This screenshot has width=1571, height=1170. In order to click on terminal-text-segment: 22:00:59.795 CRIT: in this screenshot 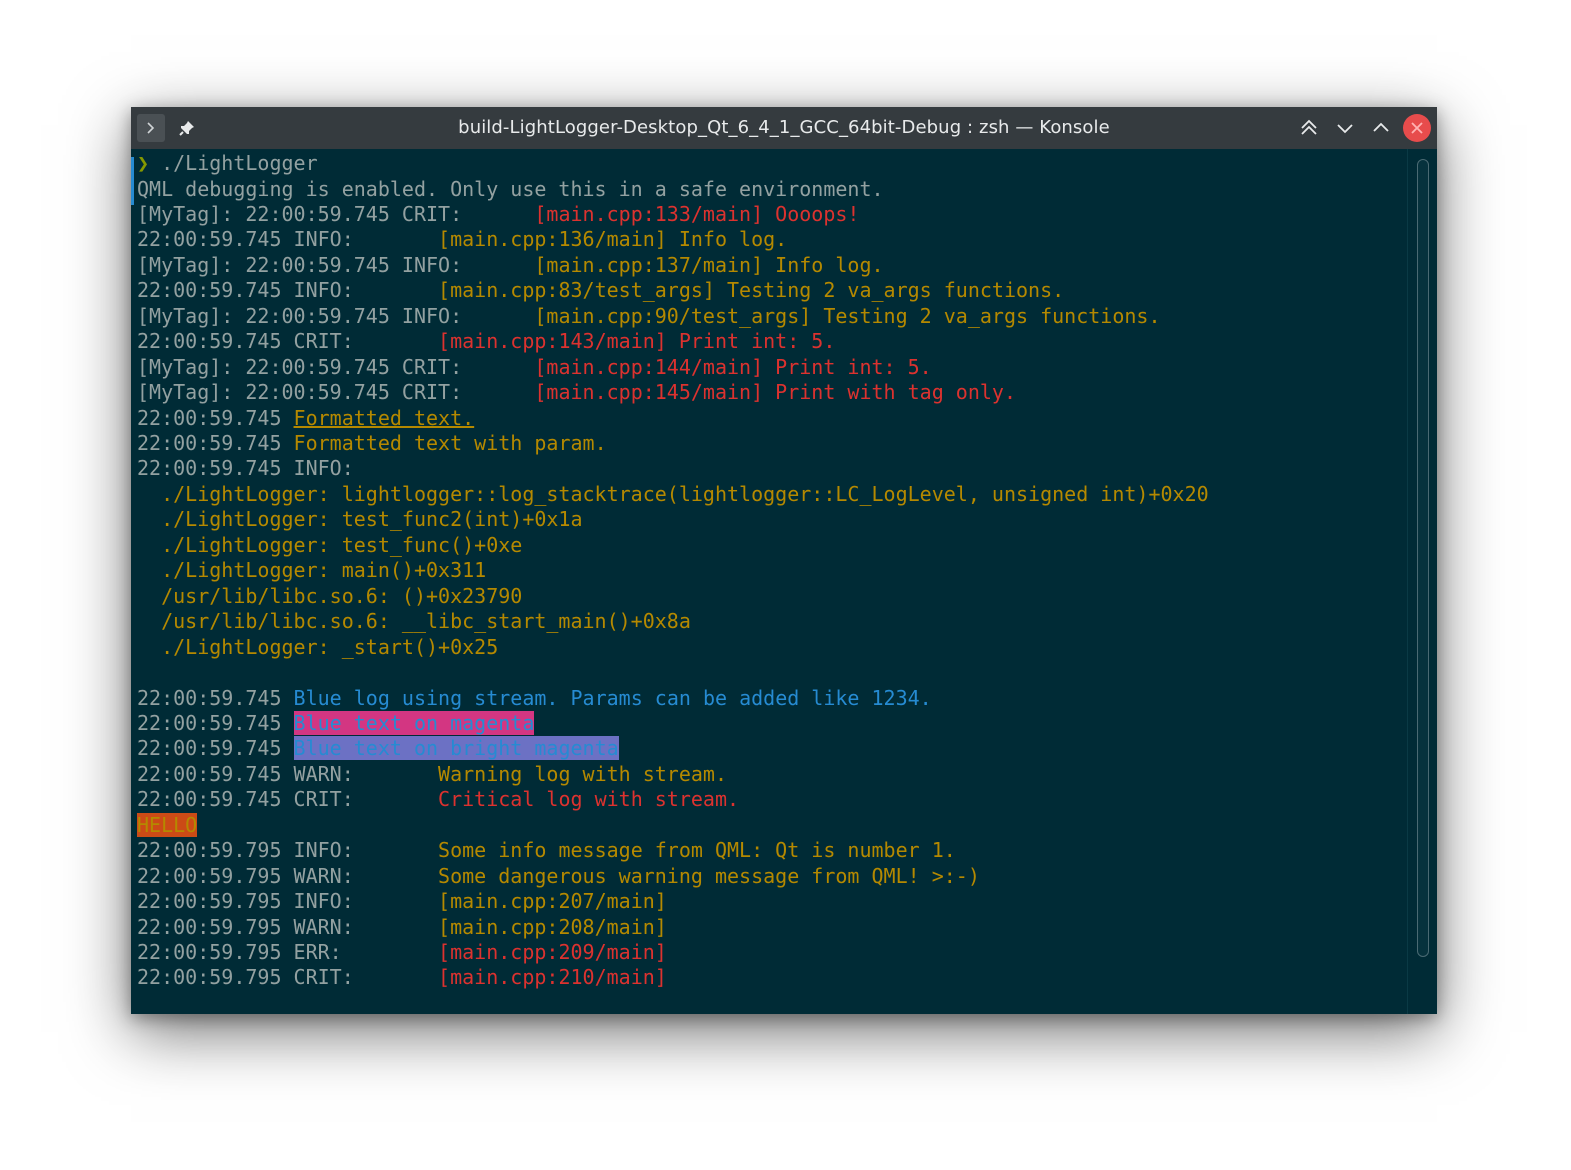, I will do `click(288, 977)`.